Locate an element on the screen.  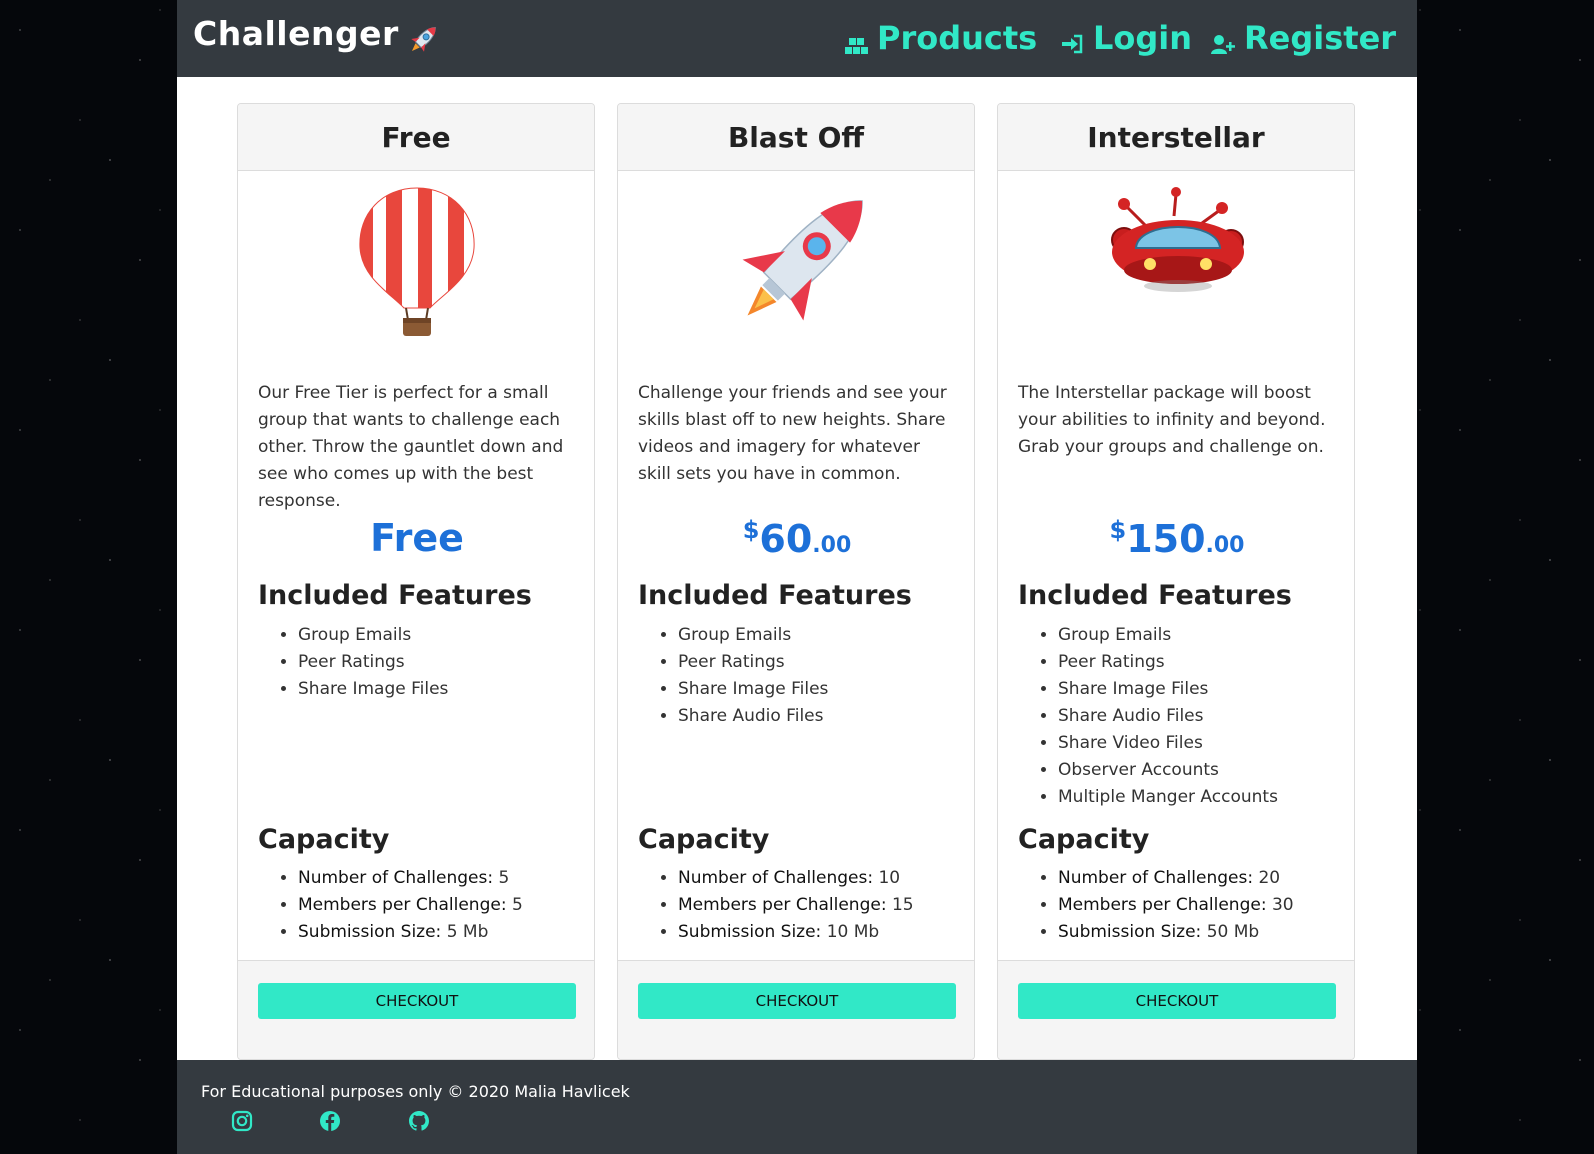
nav-login-label: Login is located at coordinates (1143, 38).